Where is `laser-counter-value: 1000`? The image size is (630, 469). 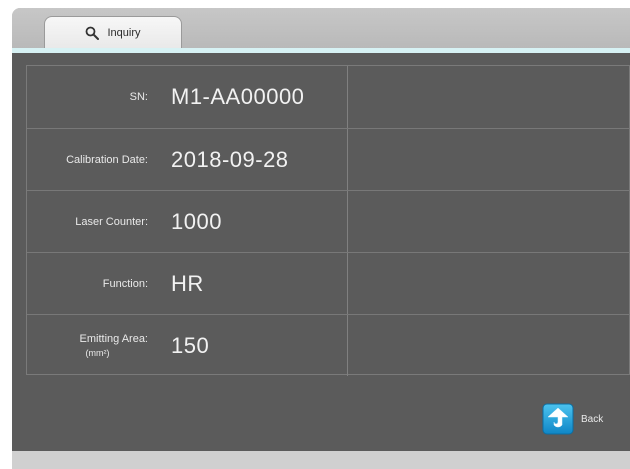
laser-counter-value: 1000 is located at coordinates (196, 221).